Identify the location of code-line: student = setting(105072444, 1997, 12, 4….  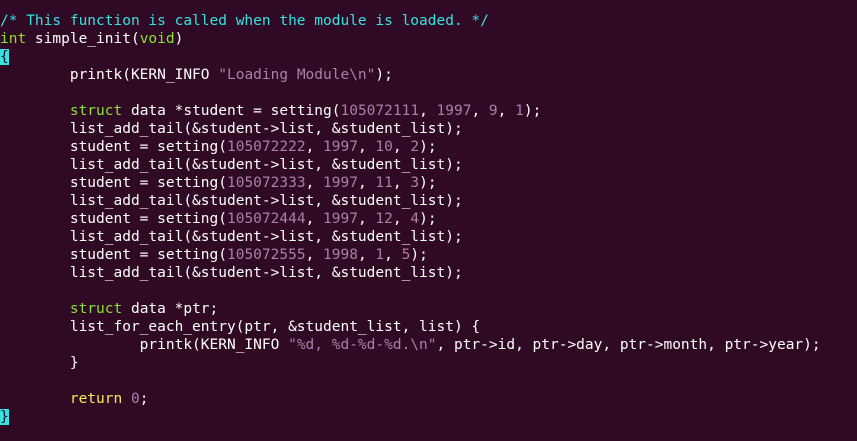
(428, 219).